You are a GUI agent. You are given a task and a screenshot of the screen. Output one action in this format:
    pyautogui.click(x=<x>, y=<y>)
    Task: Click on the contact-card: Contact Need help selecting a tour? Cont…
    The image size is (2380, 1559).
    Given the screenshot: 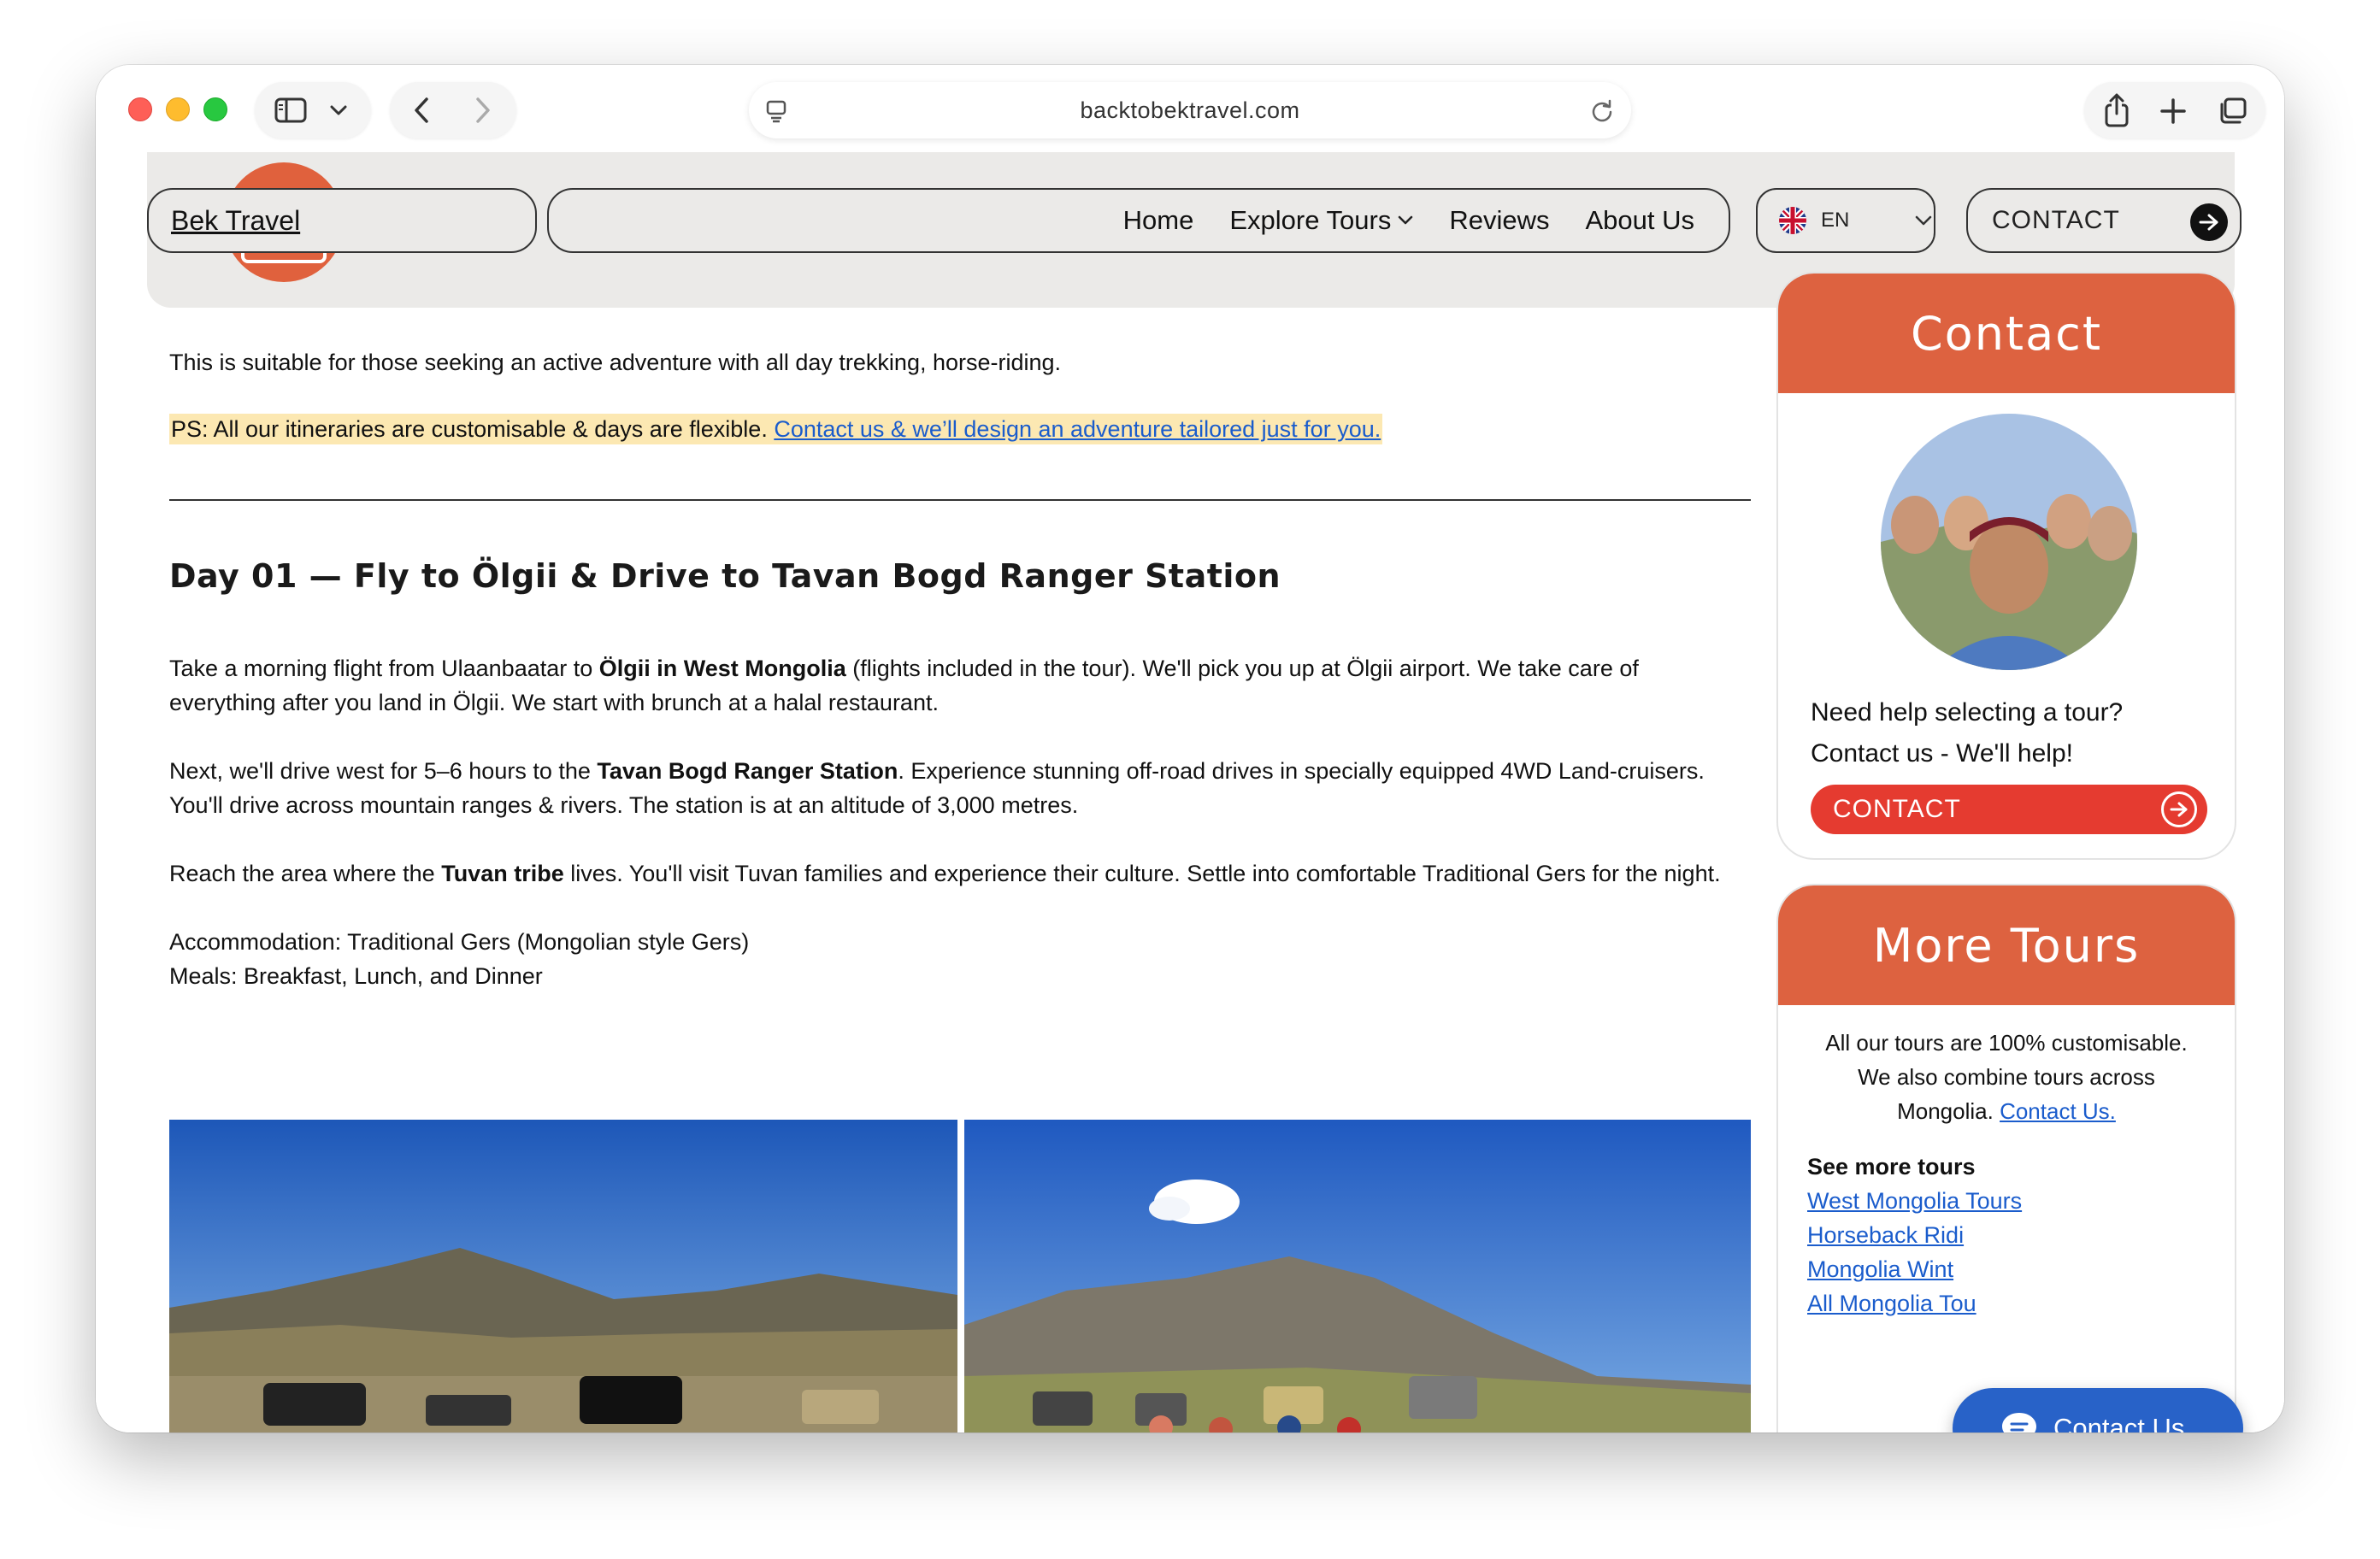 What is the action you would take?
    pyautogui.click(x=2006, y=566)
    